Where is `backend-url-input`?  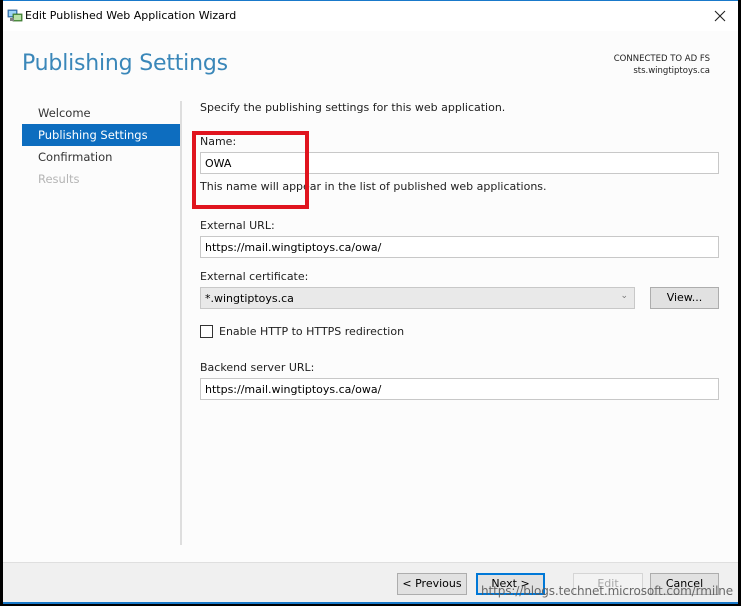
backend-url-input is located at coordinates (459, 389).